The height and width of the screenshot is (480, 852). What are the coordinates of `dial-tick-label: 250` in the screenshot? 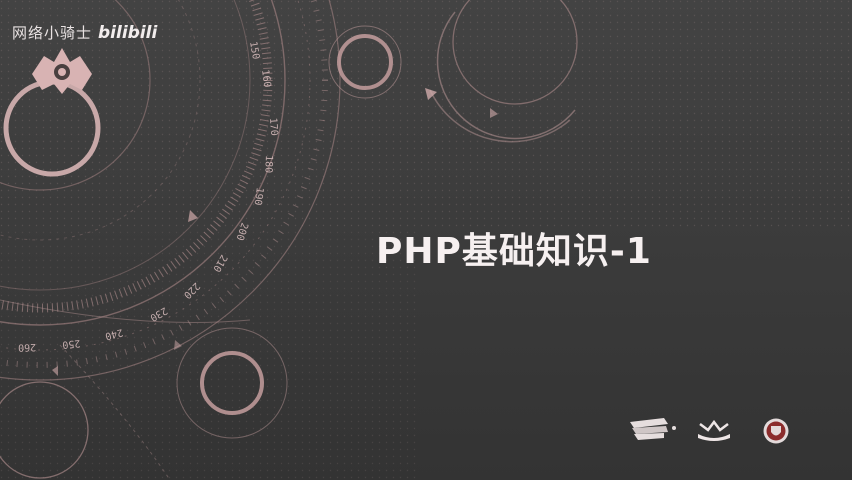 It's located at (71, 343).